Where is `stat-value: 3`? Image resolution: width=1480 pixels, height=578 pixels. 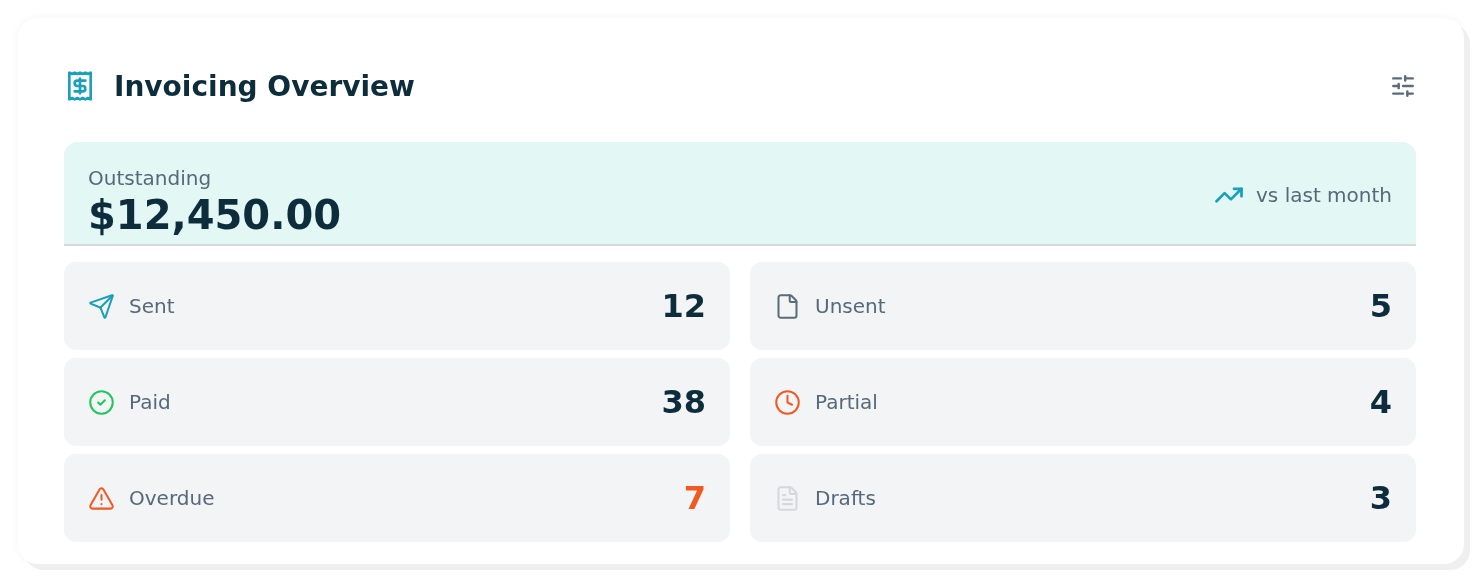 stat-value: 3 is located at coordinates (1380, 498).